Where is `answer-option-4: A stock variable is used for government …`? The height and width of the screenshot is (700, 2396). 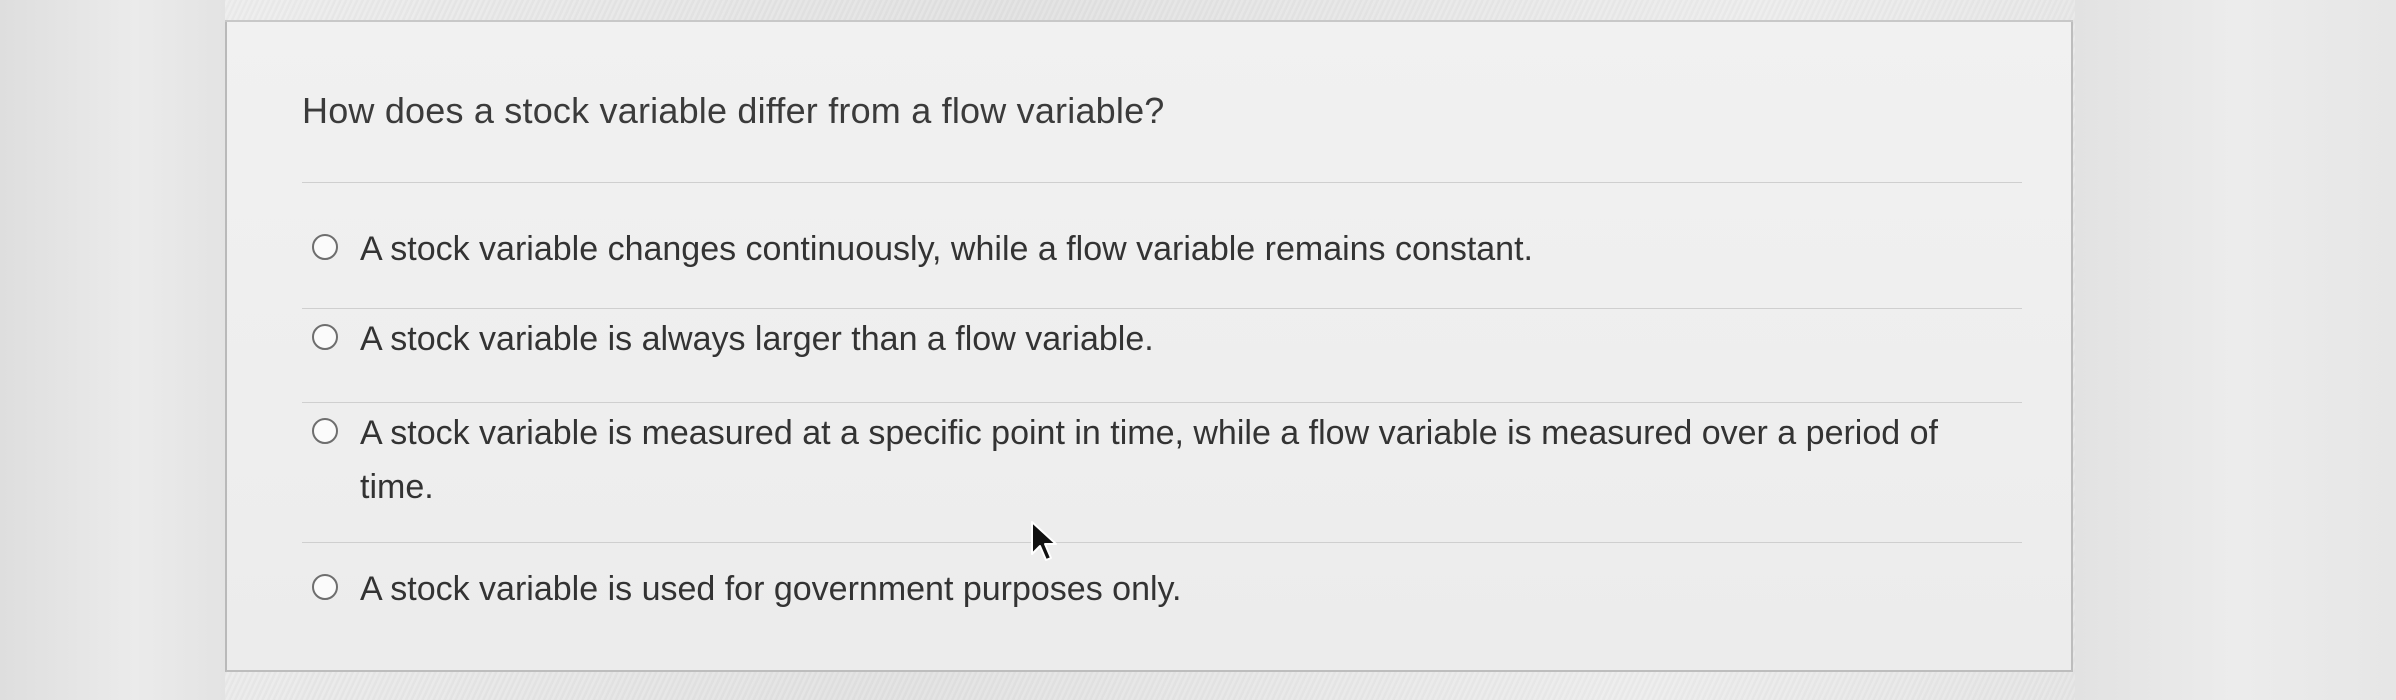
answer-option-4: A stock variable is used for government … is located at coordinates (1162, 589).